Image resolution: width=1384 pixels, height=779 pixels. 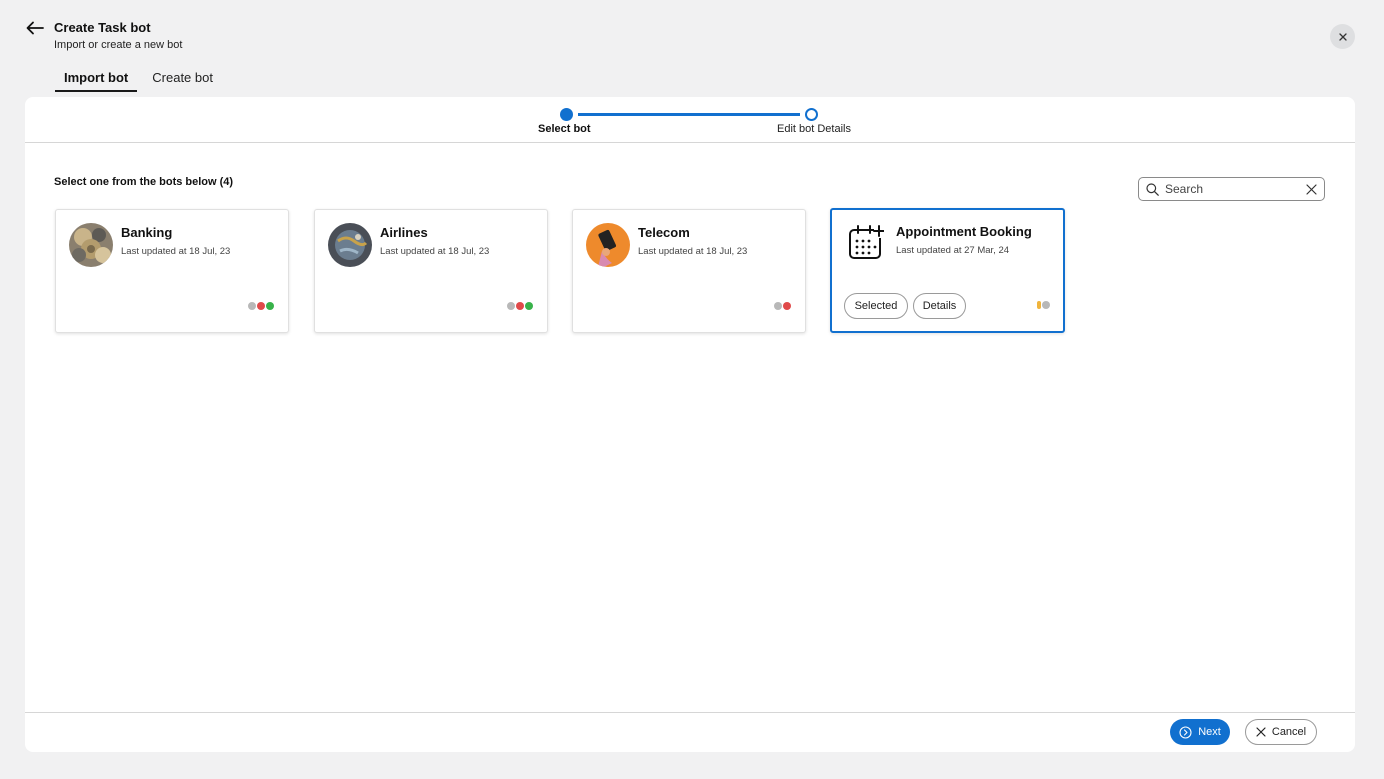 What do you see at coordinates (1039, 305) in the screenshot?
I see `alert-channel-icon` at bounding box center [1039, 305].